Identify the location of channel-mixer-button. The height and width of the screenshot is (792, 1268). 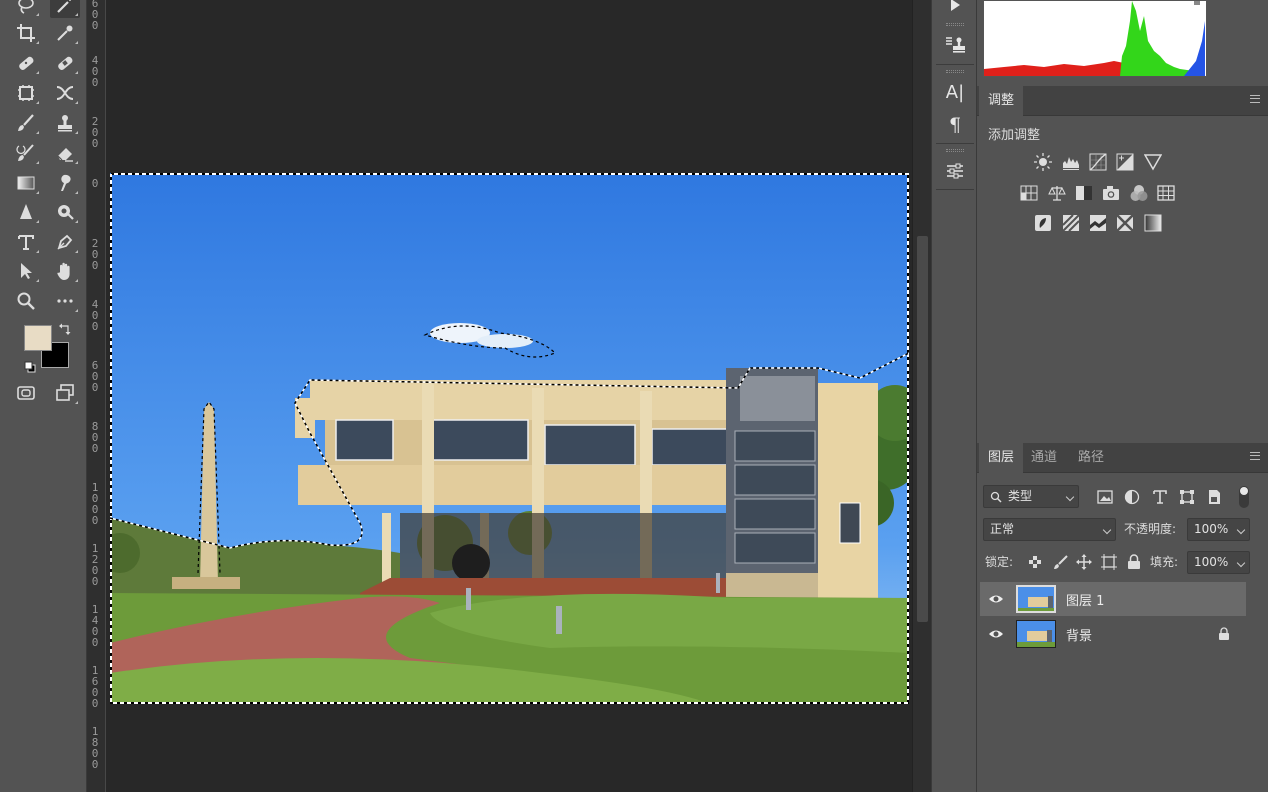
(1139, 193).